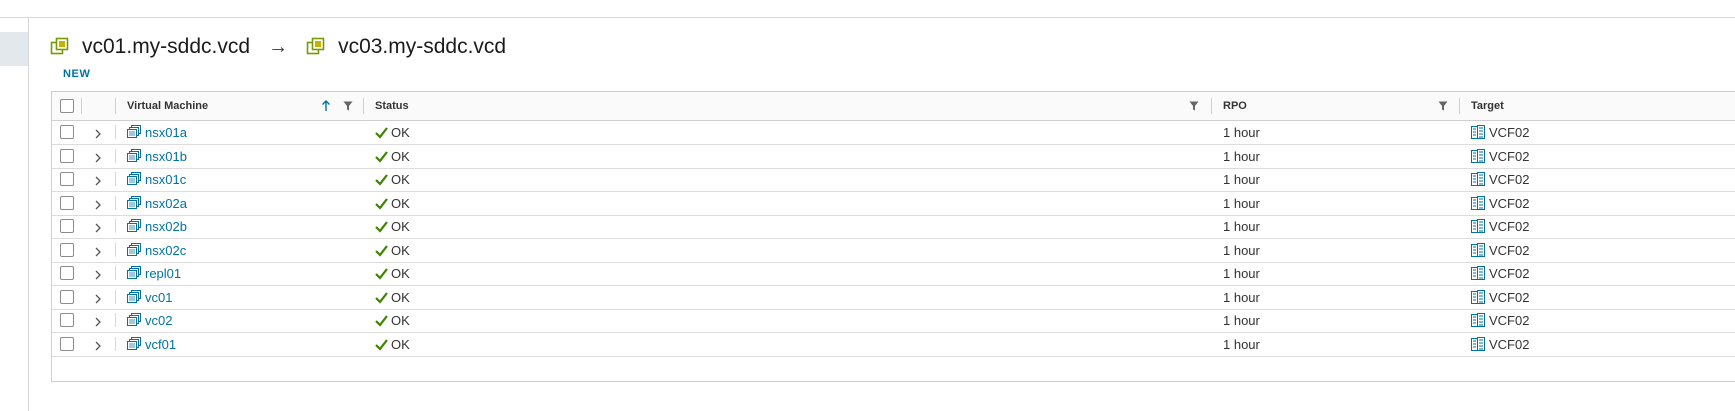 The width and height of the screenshot is (1735, 411). What do you see at coordinates (158, 297) in the screenshot?
I see `vm-name-link: vc01` at bounding box center [158, 297].